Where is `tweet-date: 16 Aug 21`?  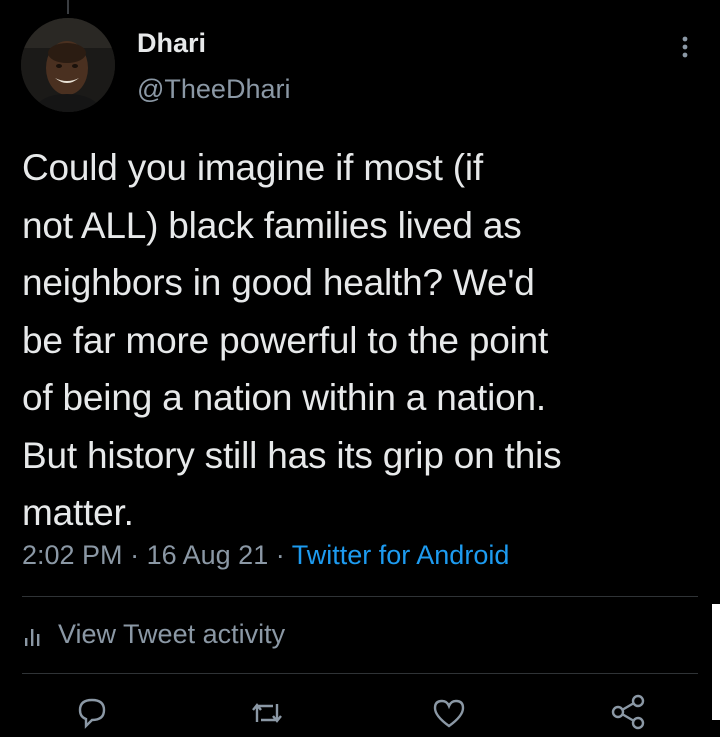 tweet-date: 16 Aug 21 is located at coordinates (208, 555).